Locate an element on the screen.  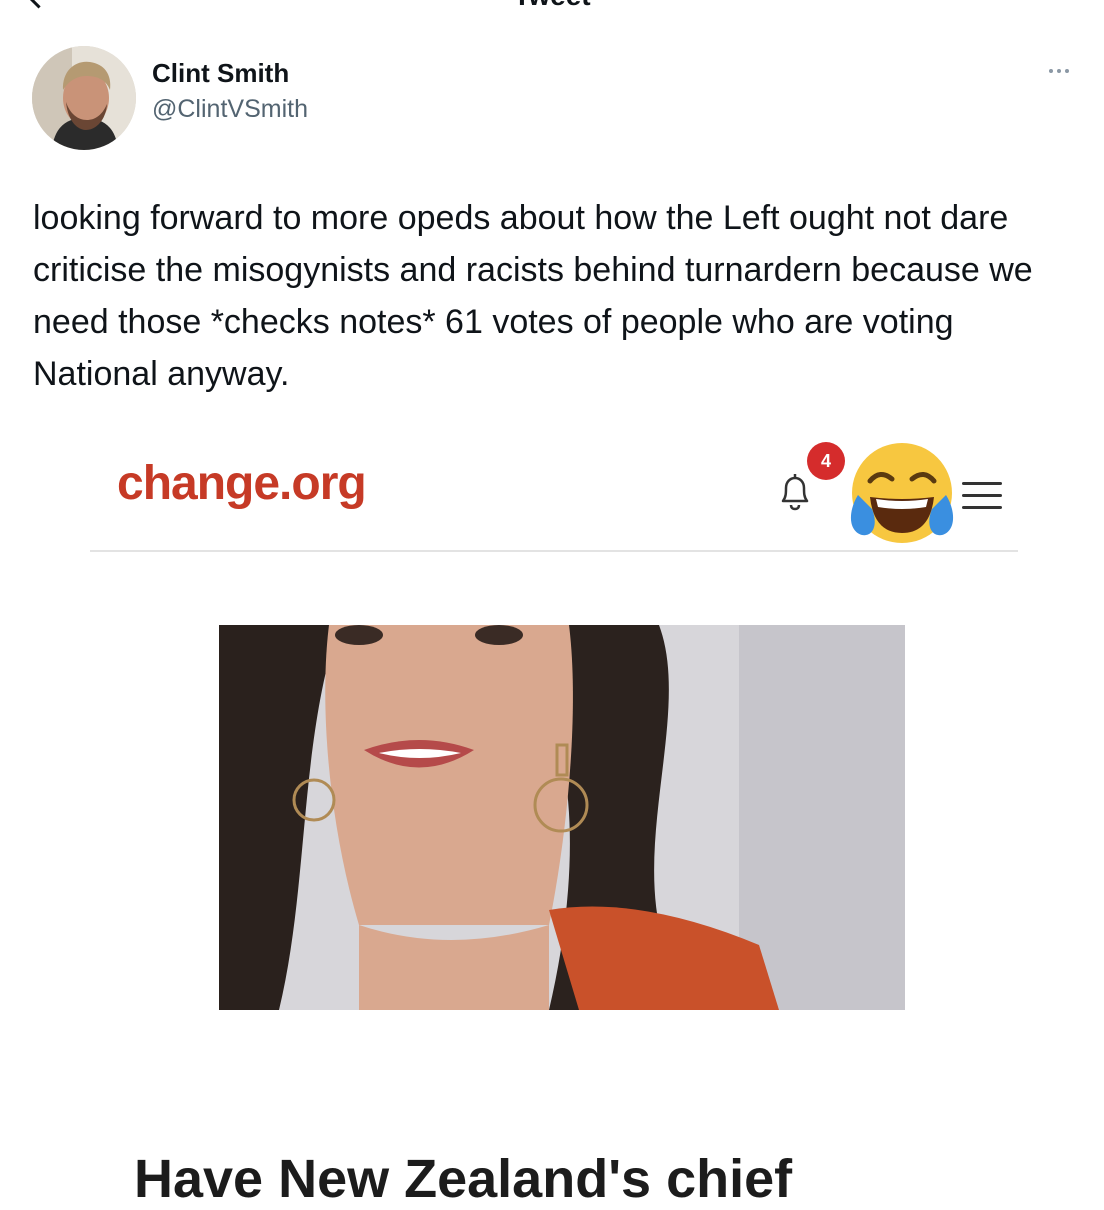
avatar is located at coordinates (84, 98).